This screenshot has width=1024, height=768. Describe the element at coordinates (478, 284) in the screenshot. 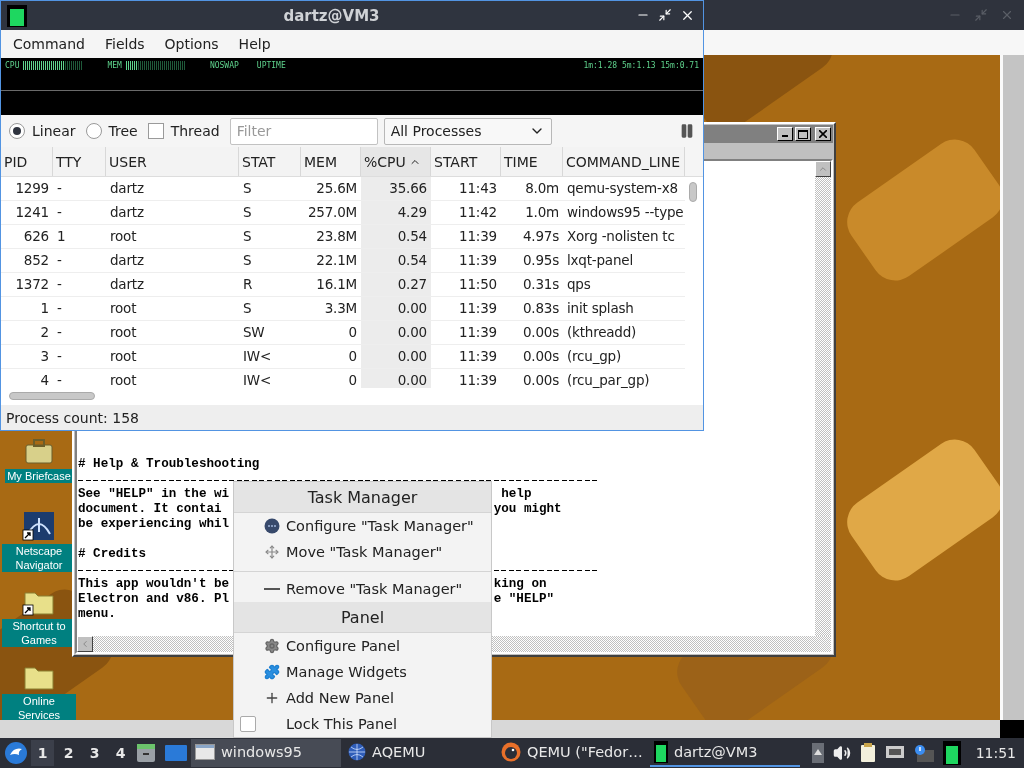

I see `table-cell-text: 11:50` at that location.